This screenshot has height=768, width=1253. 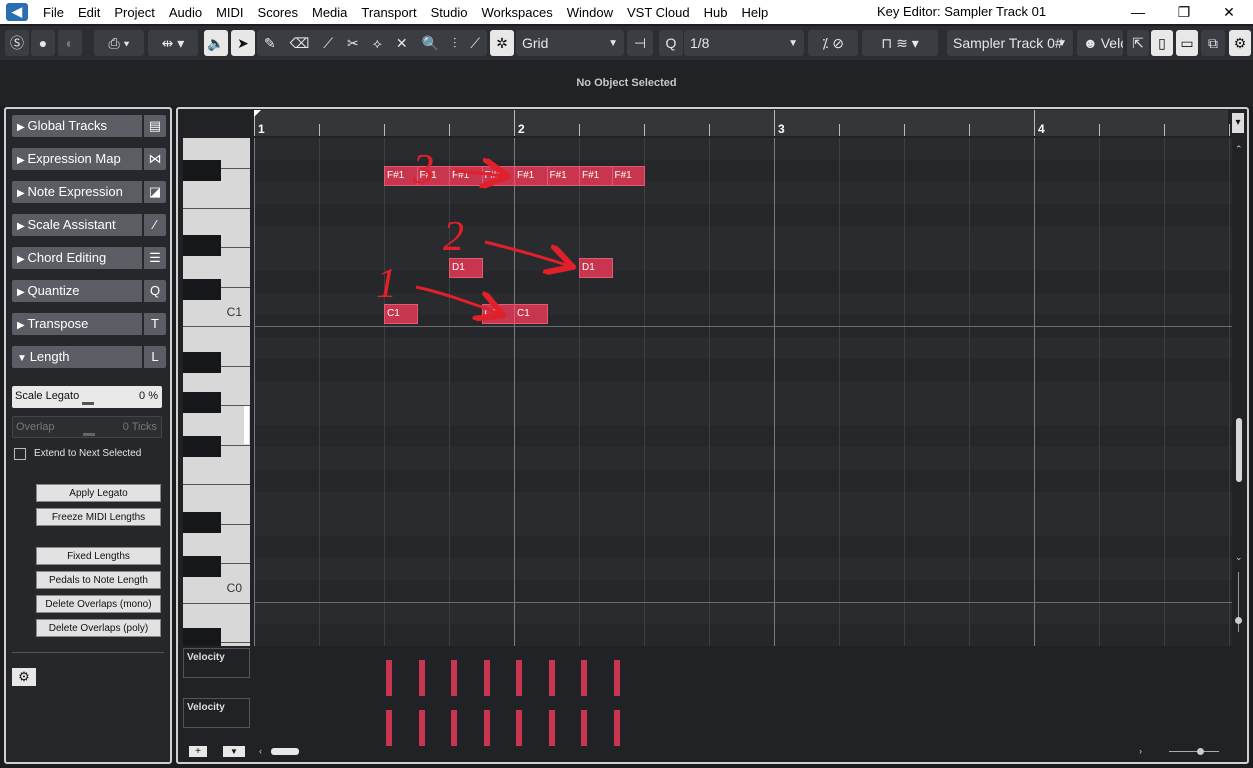 I want to click on section-quantize-label: ▶ Quantize, so click(x=77, y=291).